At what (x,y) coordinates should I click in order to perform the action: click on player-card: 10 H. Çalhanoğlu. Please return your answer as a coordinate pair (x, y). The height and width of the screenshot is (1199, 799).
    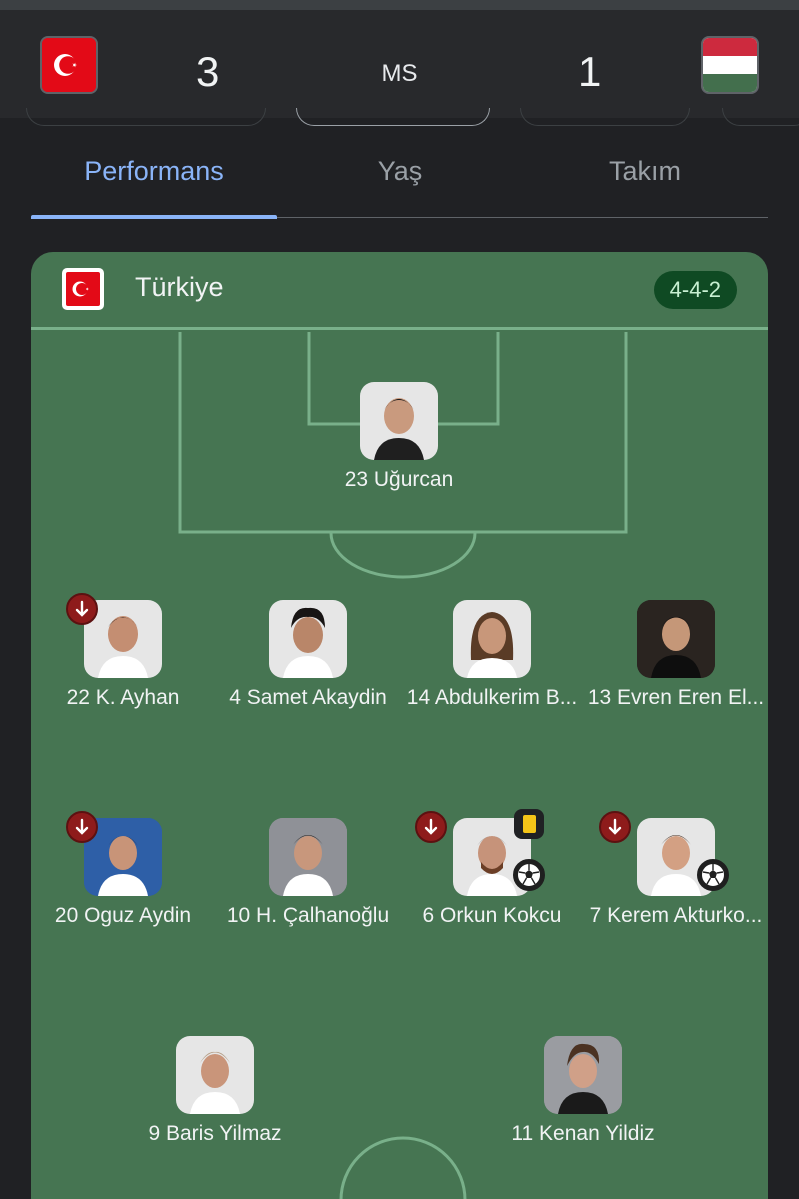
    Looking at the image, I should click on (308, 873).